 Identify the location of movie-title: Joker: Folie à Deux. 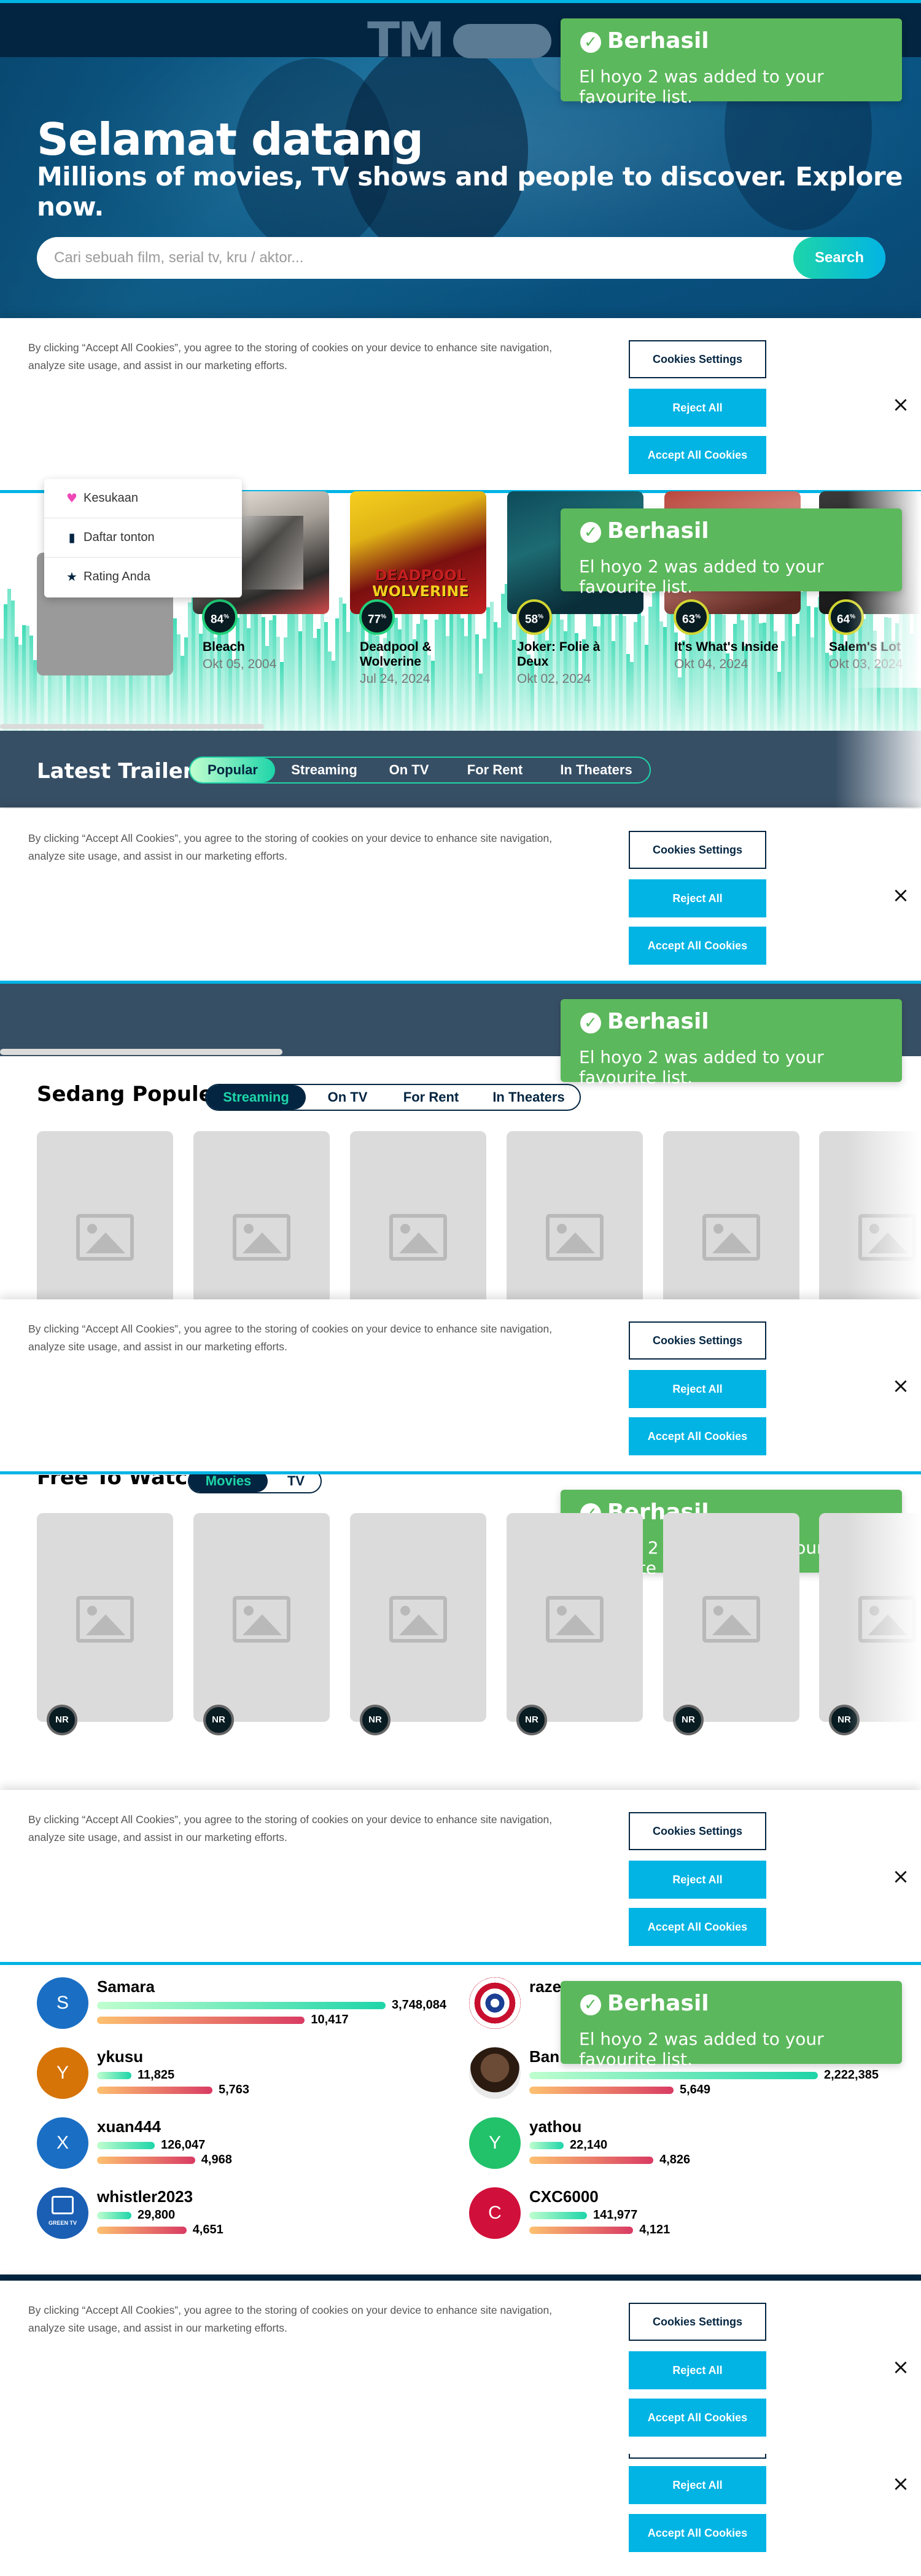
(572, 654).